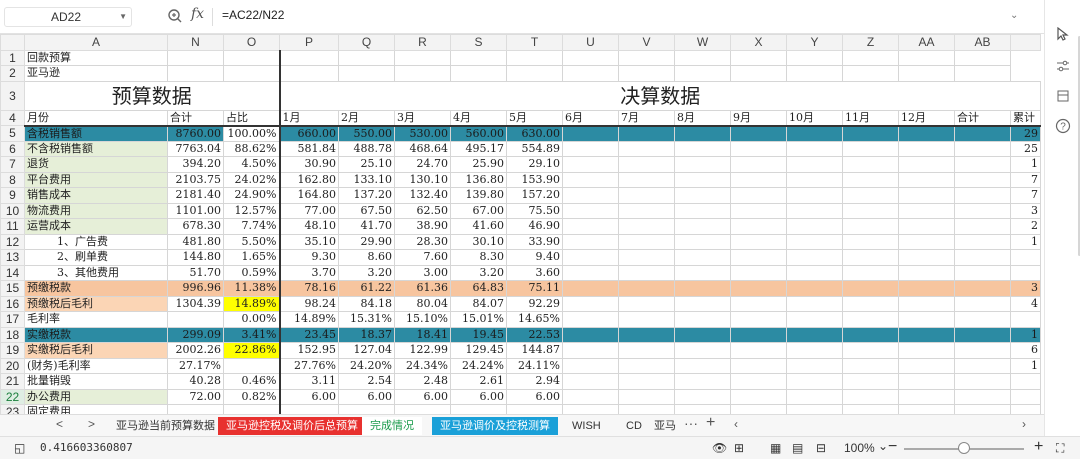 The width and height of the screenshot is (1080, 459). What do you see at coordinates (96, 303) in the screenshot?
I see `row-label-cell: 预缴税后毛利` at bounding box center [96, 303].